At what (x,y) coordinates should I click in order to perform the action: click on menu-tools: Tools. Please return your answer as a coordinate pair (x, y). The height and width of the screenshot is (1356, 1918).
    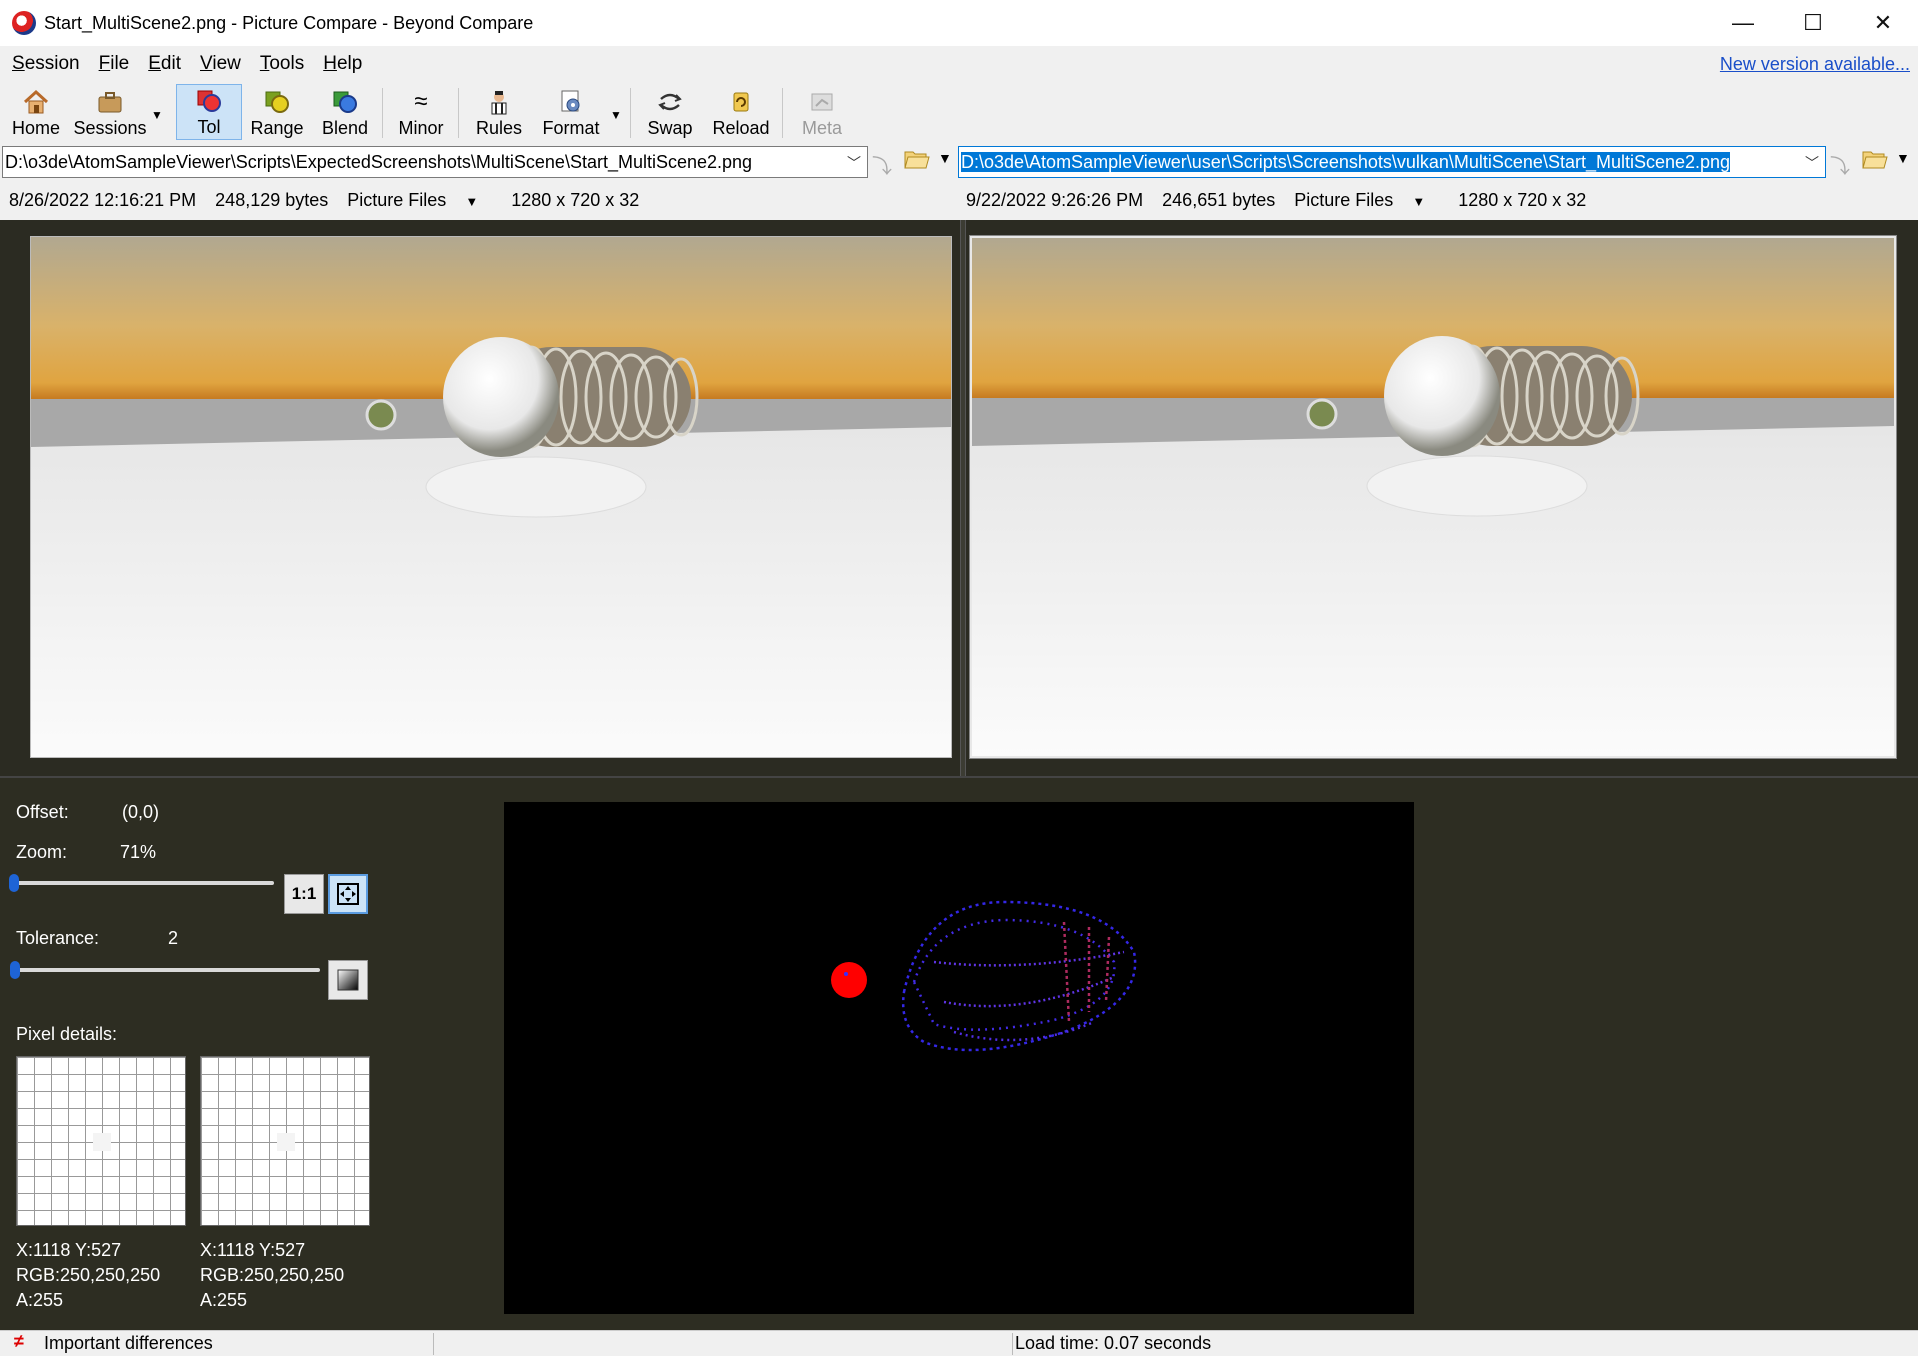
    Looking at the image, I should click on (282, 64).